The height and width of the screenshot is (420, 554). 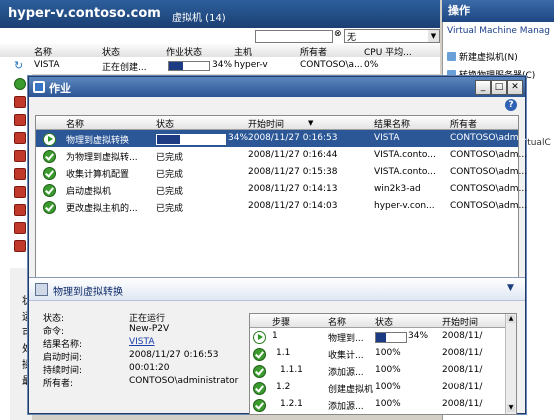 I want to click on step-number: 1.2.1, so click(x=291, y=404).